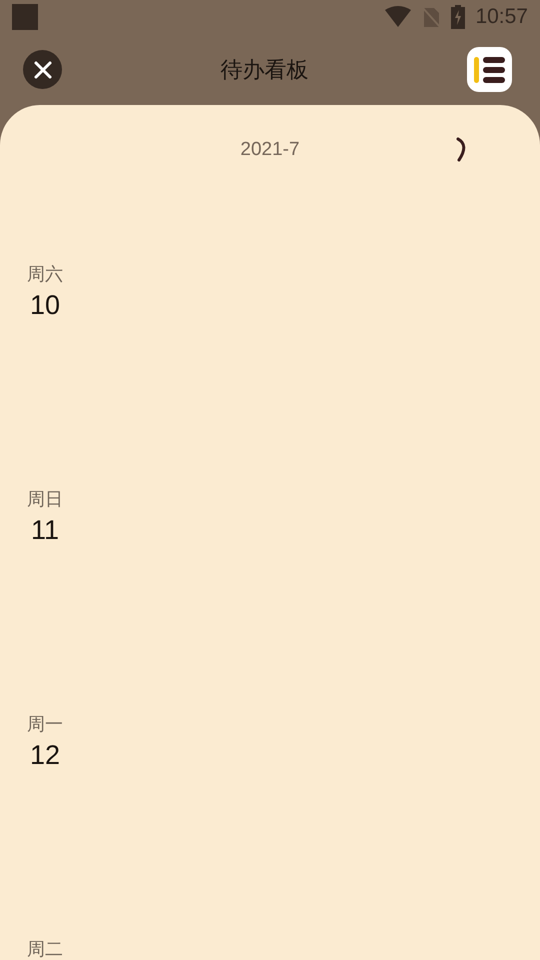 This screenshot has height=960, width=540. I want to click on page-title: 待办看板, so click(264, 70).